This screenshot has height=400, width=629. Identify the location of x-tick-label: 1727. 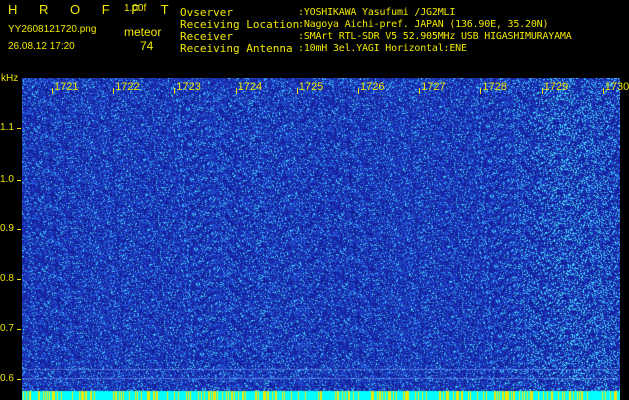
(433, 87).